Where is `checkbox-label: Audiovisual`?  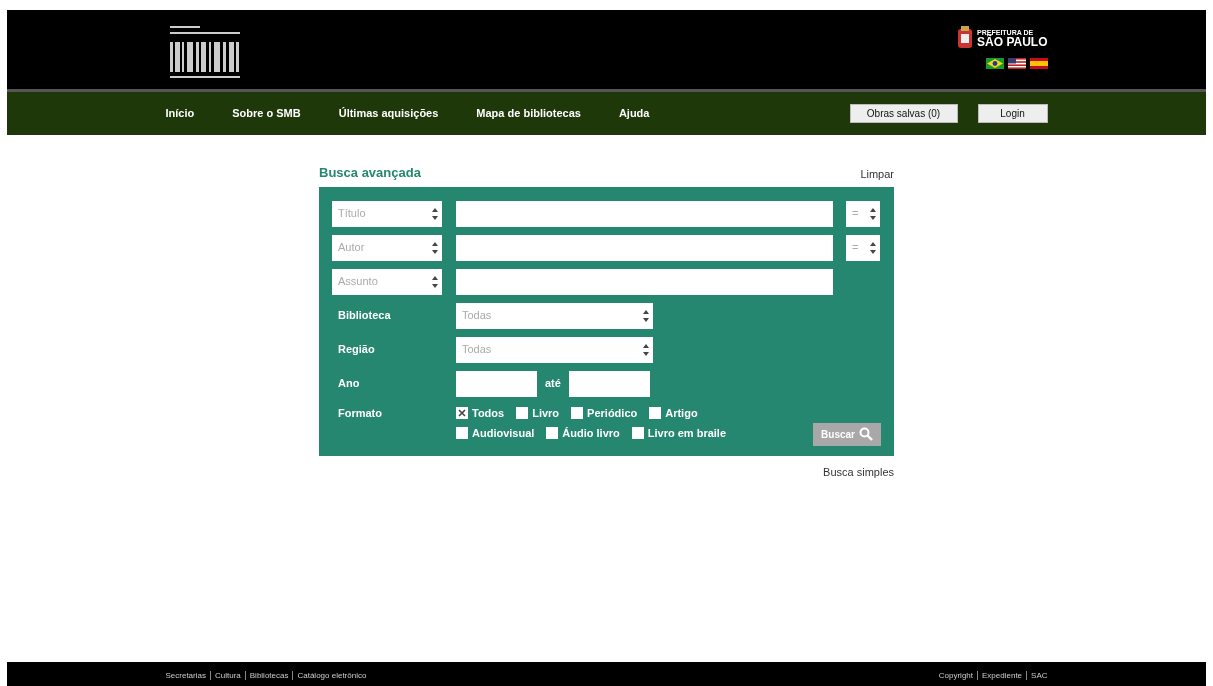
checkbox-label: Audiovisual is located at coordinates (503, 433).